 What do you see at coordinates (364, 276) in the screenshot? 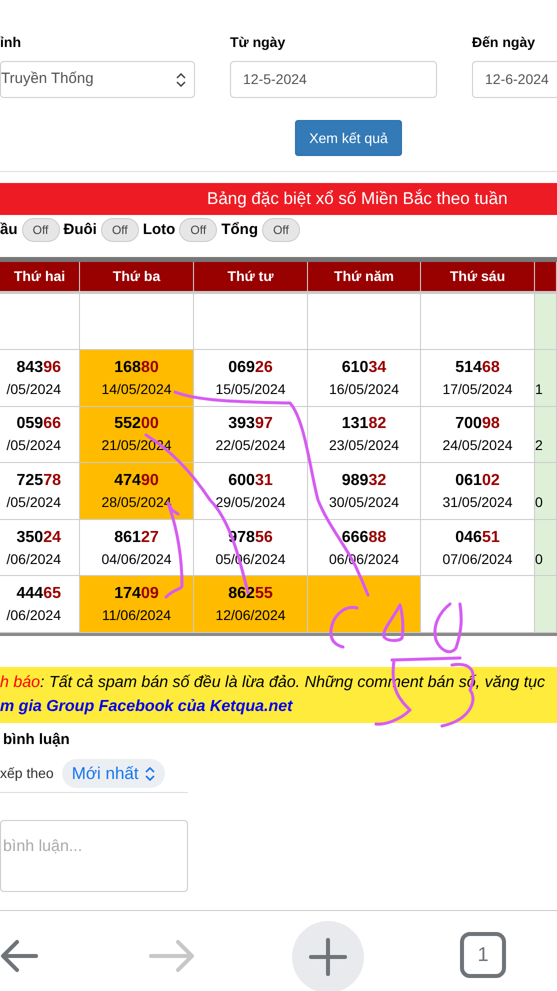
I see `column-header: Thứ năm` at bounding box center [364, 276].